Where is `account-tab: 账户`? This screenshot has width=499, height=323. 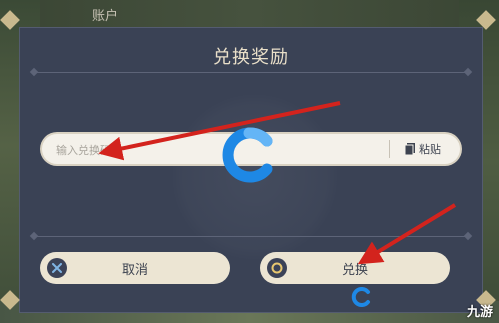
account-tab: 账户 is located at coordinates (105, 14).